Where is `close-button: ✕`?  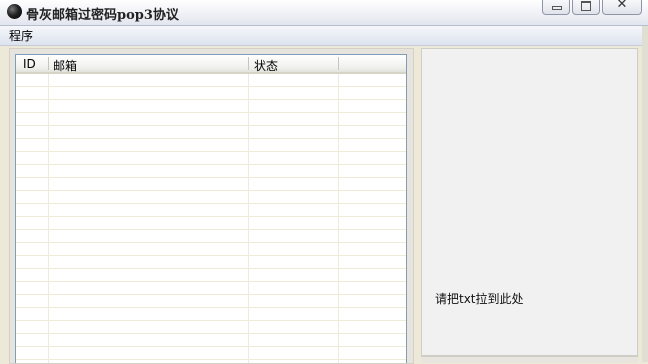
close-button: ✕ is located at coordinates (622, 7).